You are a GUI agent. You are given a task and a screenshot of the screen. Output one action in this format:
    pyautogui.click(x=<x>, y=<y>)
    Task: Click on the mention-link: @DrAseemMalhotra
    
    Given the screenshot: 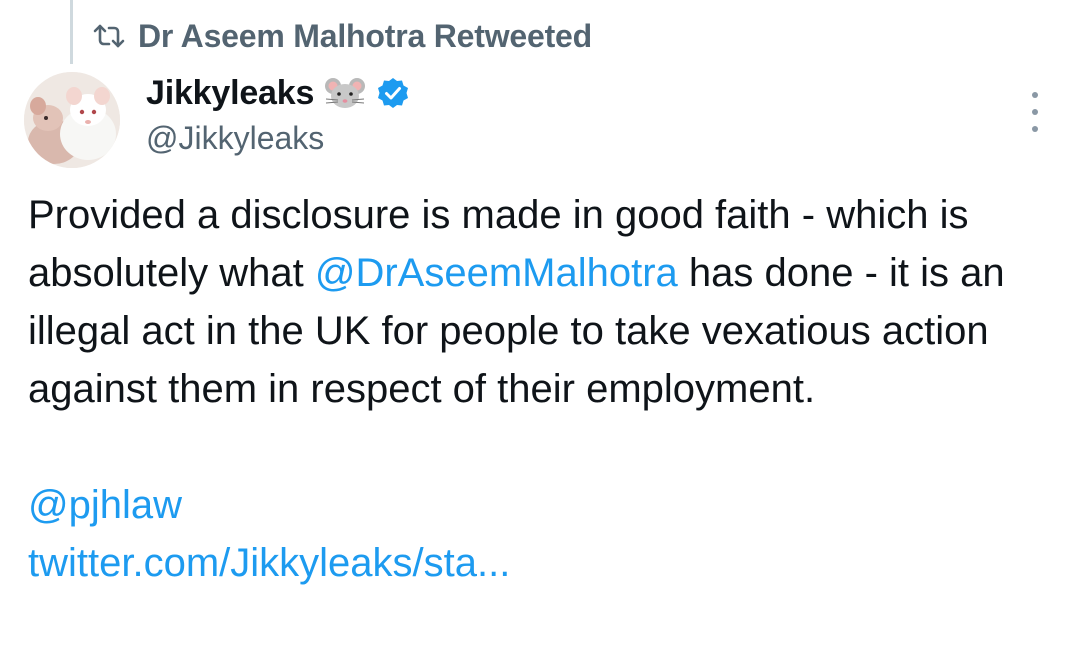 What is the action you would take?
    pyautogui.click(x=496, y=273)
    